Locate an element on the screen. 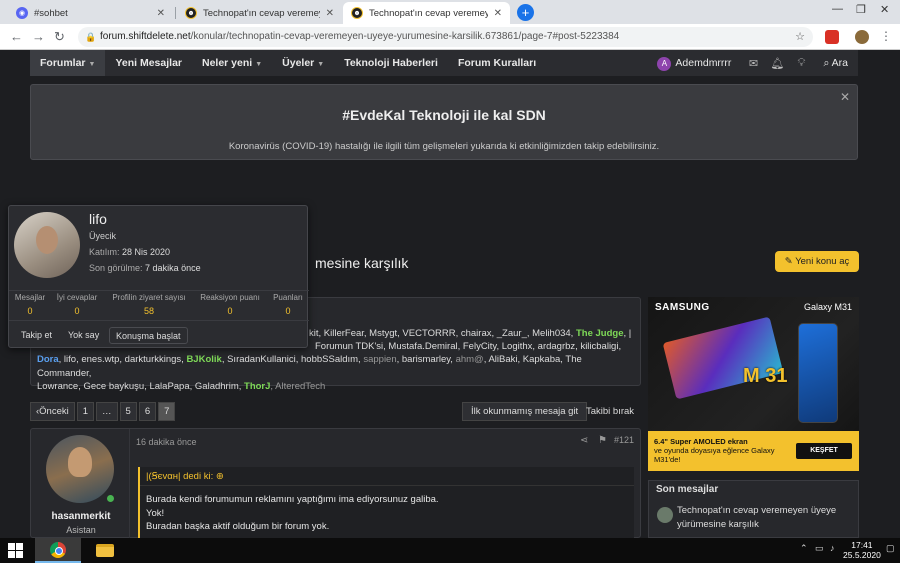 This screenshot has height=563, width=900. taskbar-explorer is located at coordinates (105, 550).